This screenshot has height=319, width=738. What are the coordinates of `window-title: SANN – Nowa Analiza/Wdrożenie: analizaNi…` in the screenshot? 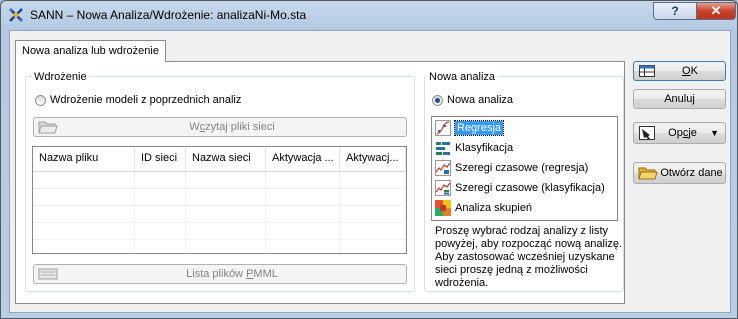 It's located at (168, 15).